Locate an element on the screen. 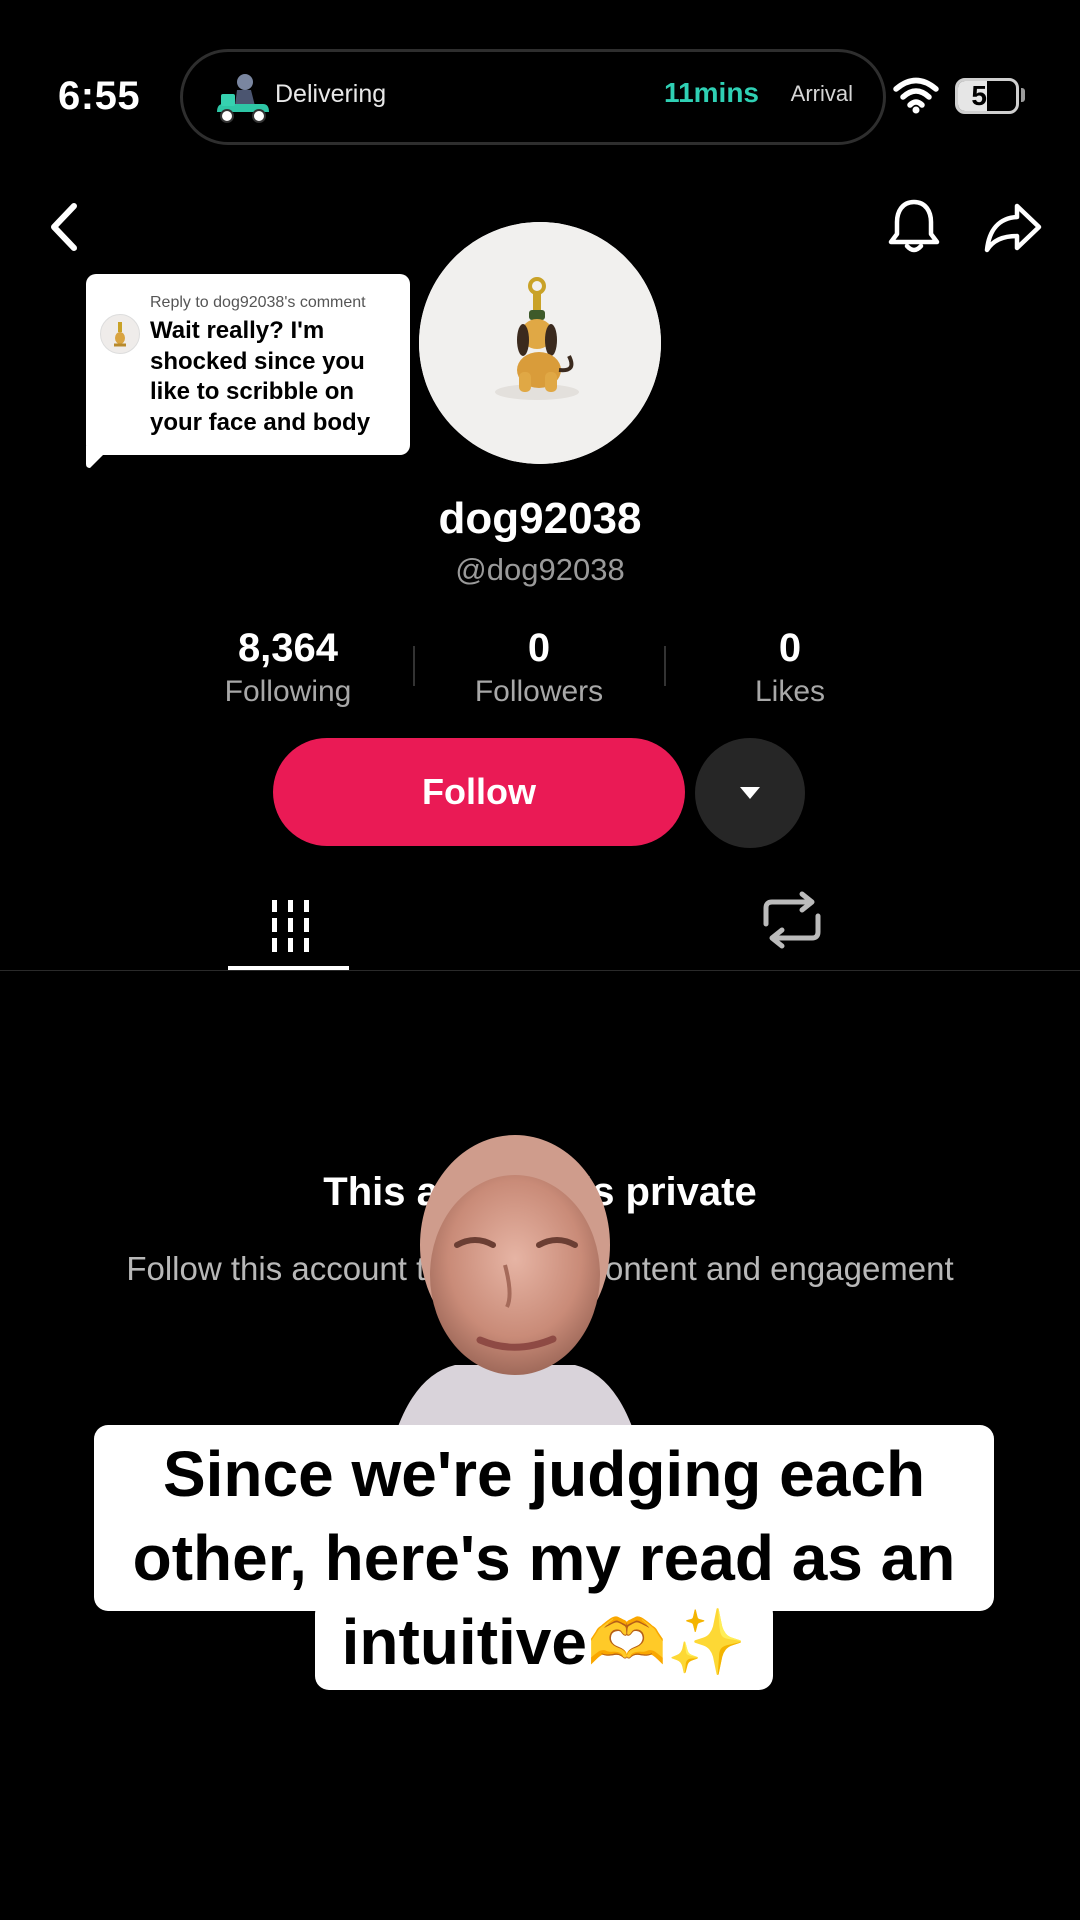 This screenshot has height=1920, width=1080. stat-label: Likes is located at coordinates (790, 691).